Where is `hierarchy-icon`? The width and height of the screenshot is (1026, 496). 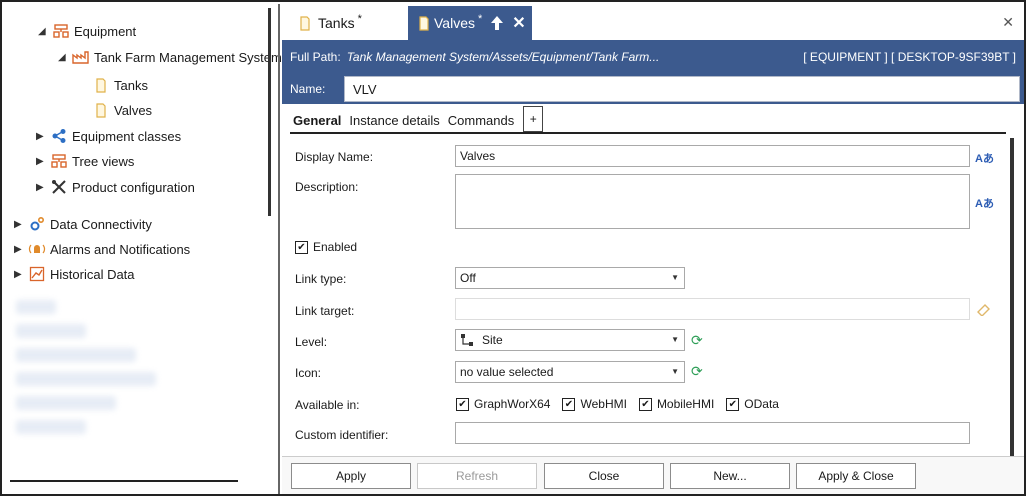
hierarchy-icon is located at coordinates (467, 340).